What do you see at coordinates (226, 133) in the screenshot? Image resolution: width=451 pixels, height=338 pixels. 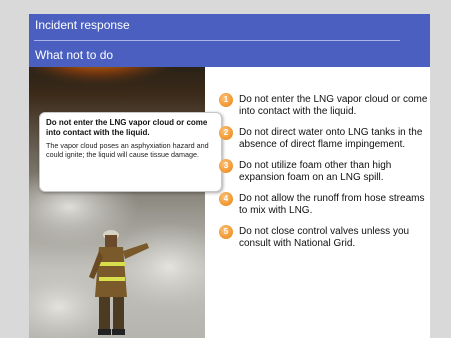 I see `number-badge: 2` at bounding box center [226, 133].